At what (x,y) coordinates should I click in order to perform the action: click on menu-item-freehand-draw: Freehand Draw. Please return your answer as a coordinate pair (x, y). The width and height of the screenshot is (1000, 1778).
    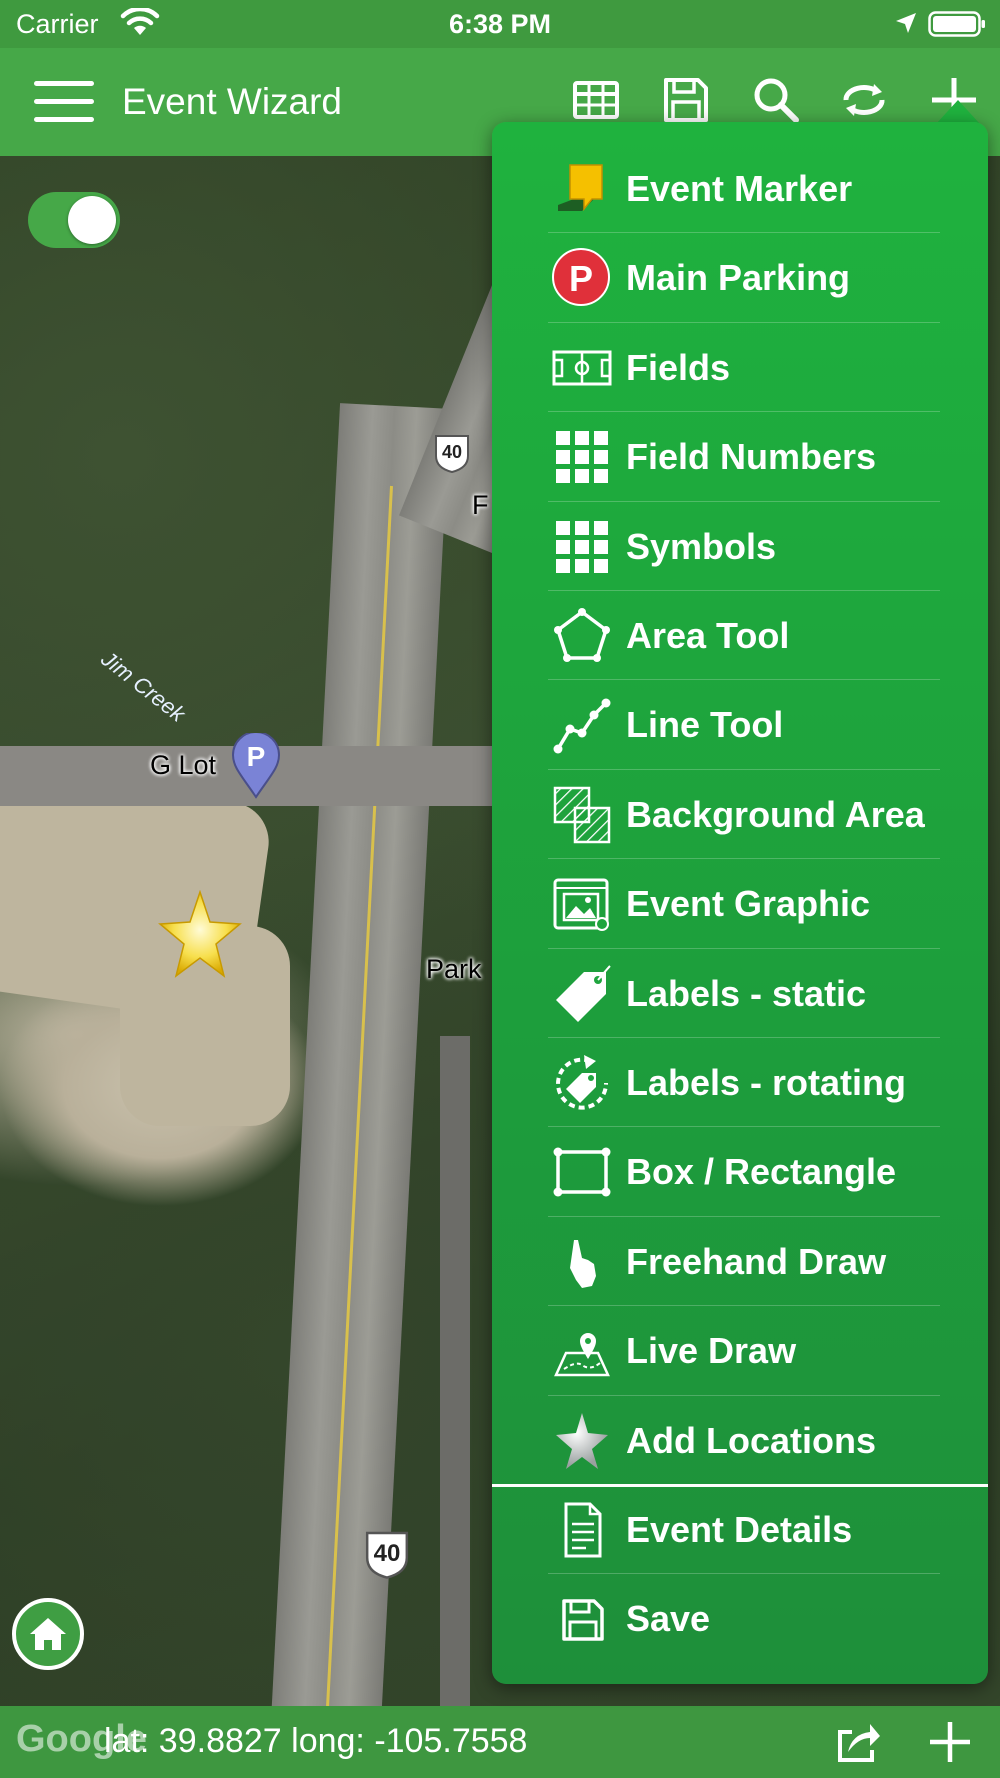
    Looking at the image, I should click on (740, 1262).